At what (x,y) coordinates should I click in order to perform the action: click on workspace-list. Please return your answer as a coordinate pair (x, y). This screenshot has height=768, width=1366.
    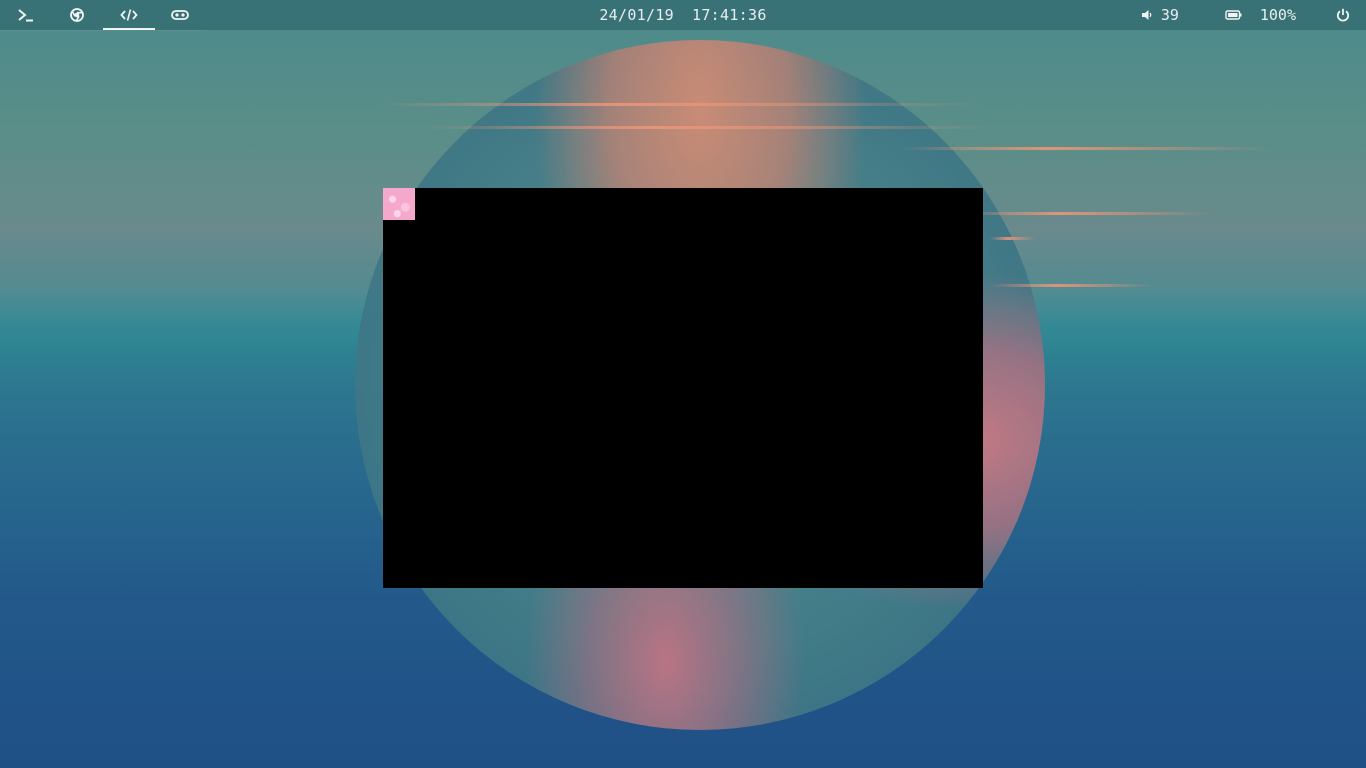
    Looking at the image, I should click on (103, 15).